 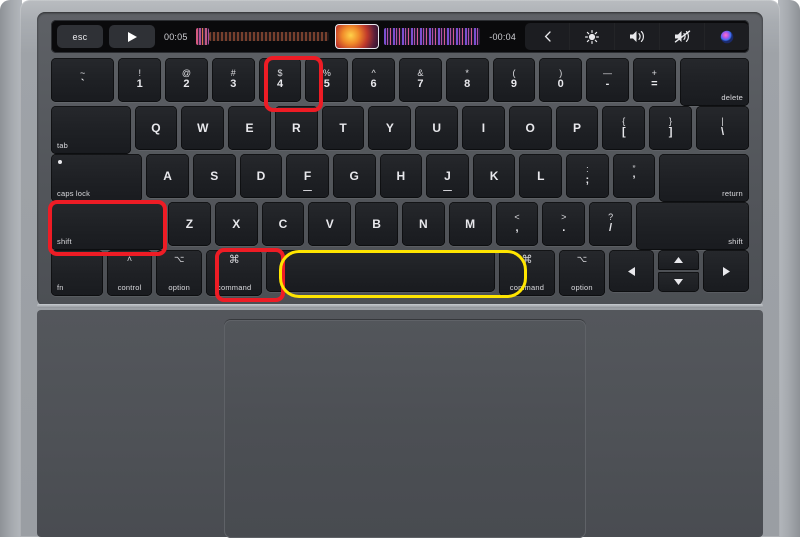 What do you see at coordinates (179, 273) in the screenshot?
I see `key-option-left: ⌥ option` at bounding box center [179, 273].